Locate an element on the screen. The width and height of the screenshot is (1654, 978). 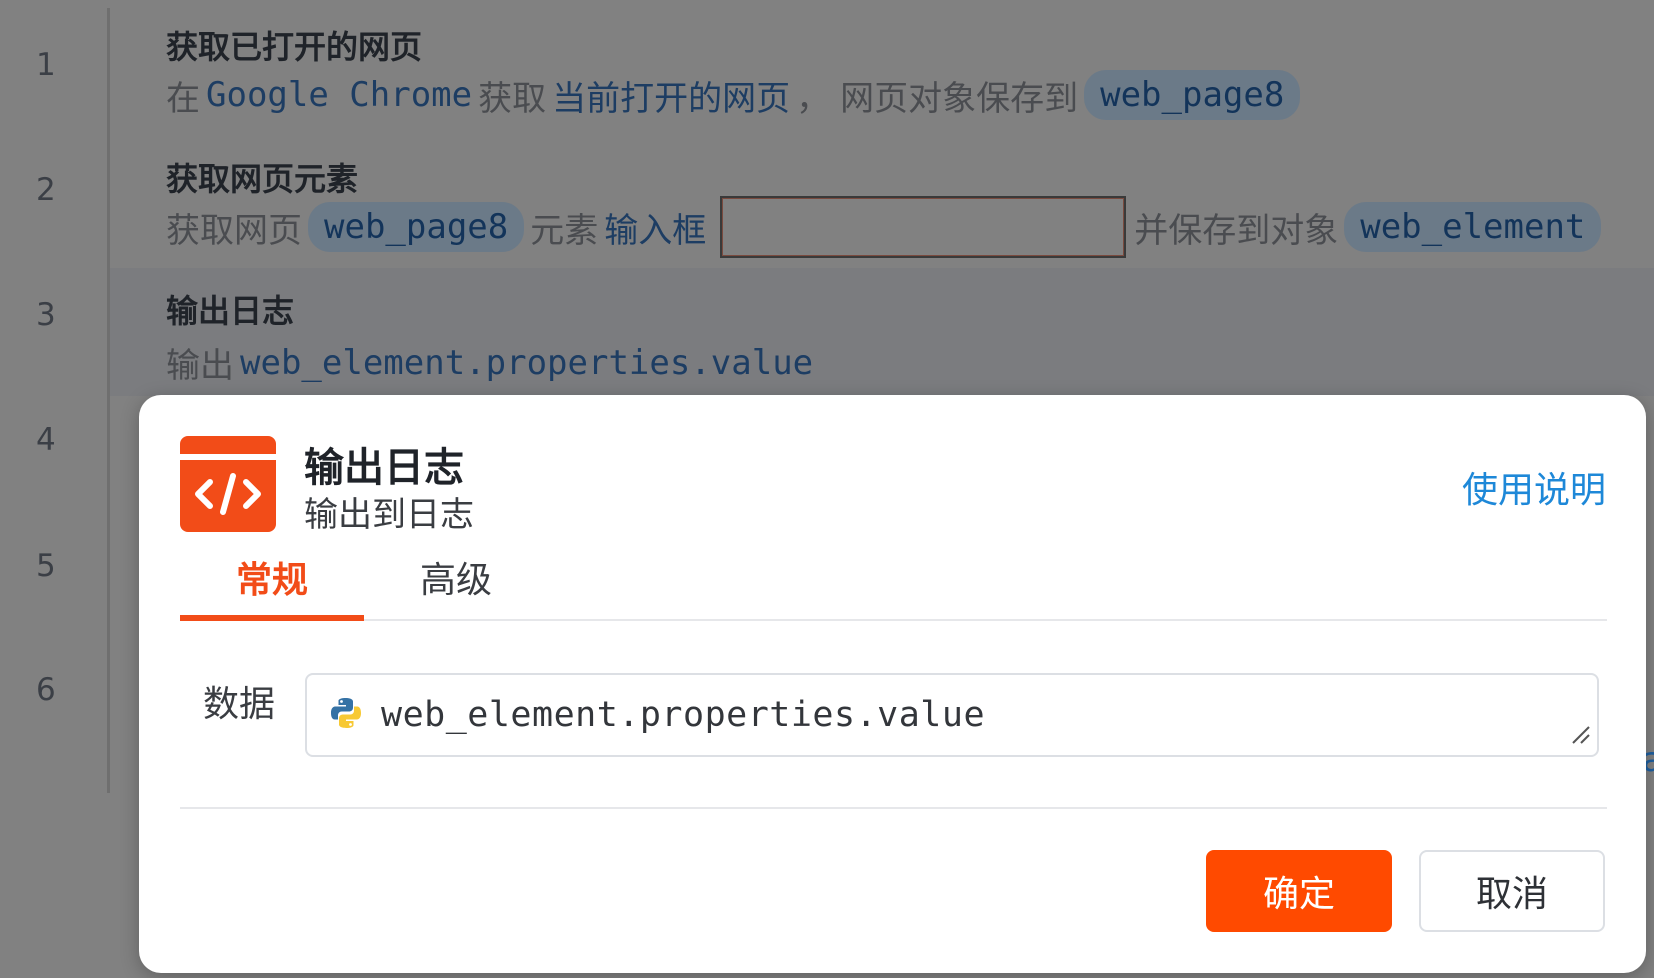
step-text: ， is located at coordinates (813, 98).